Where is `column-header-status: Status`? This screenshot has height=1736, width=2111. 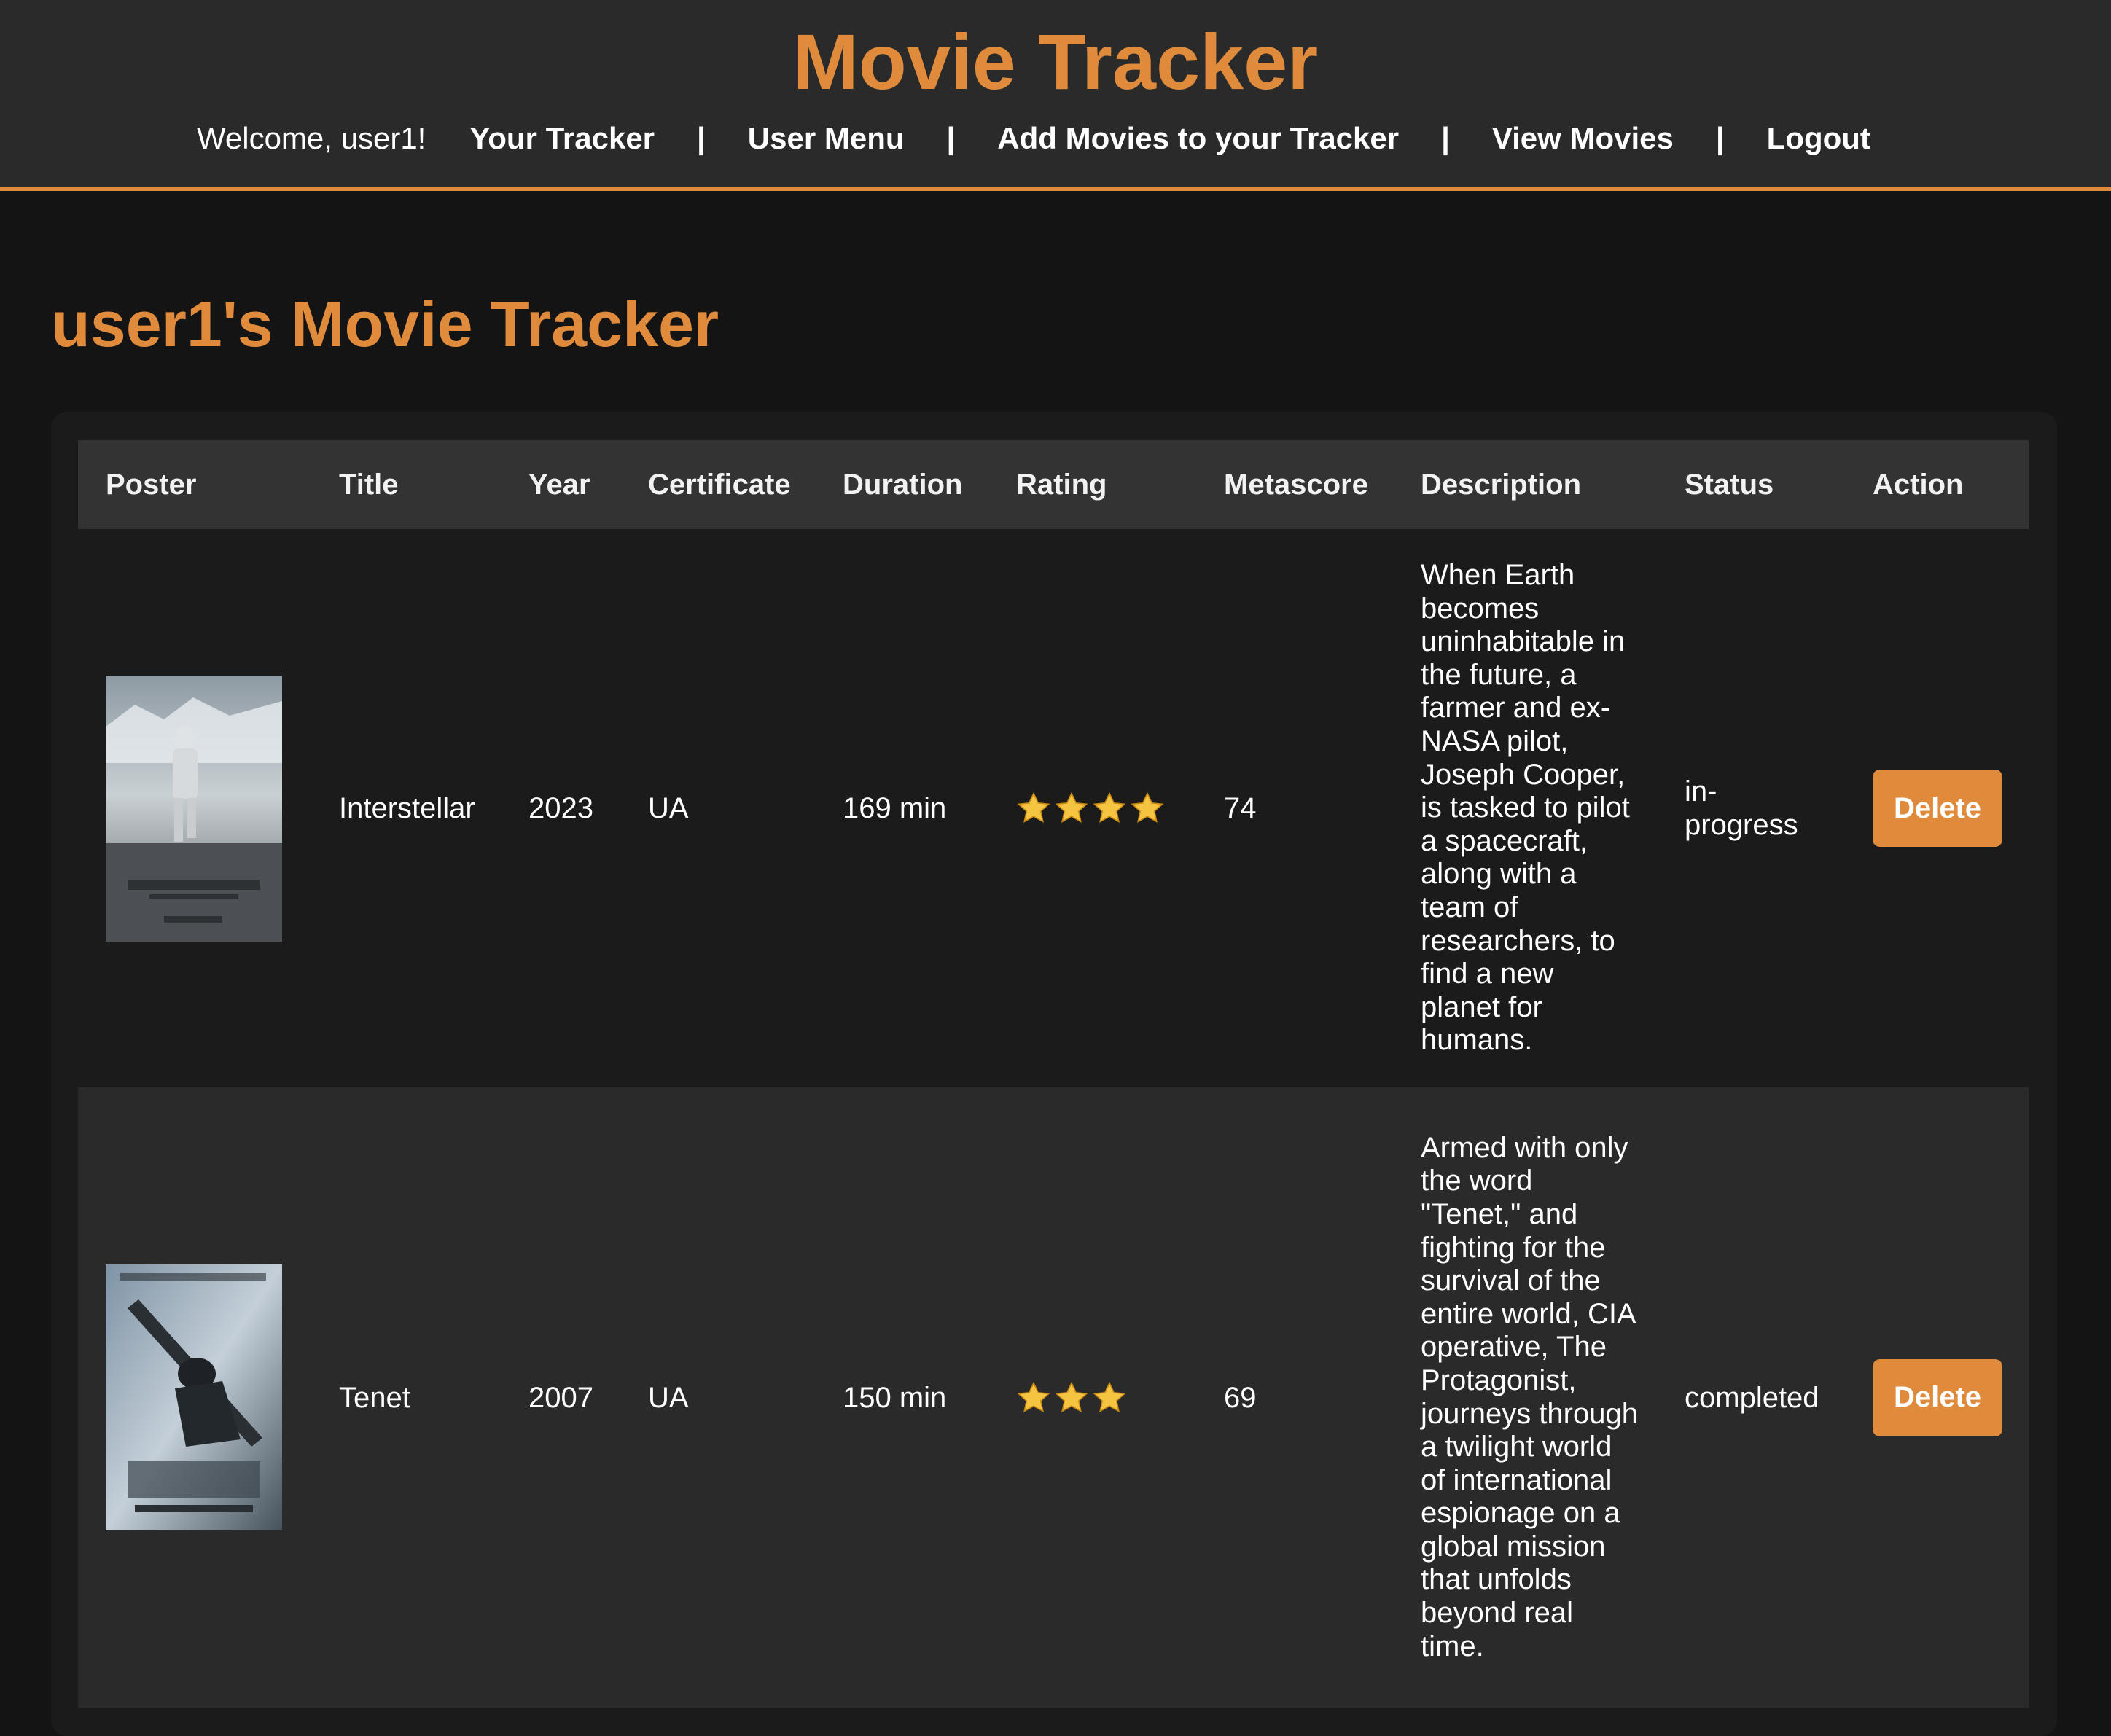
column-header-status: Status is located at coordinates (1751, 485).